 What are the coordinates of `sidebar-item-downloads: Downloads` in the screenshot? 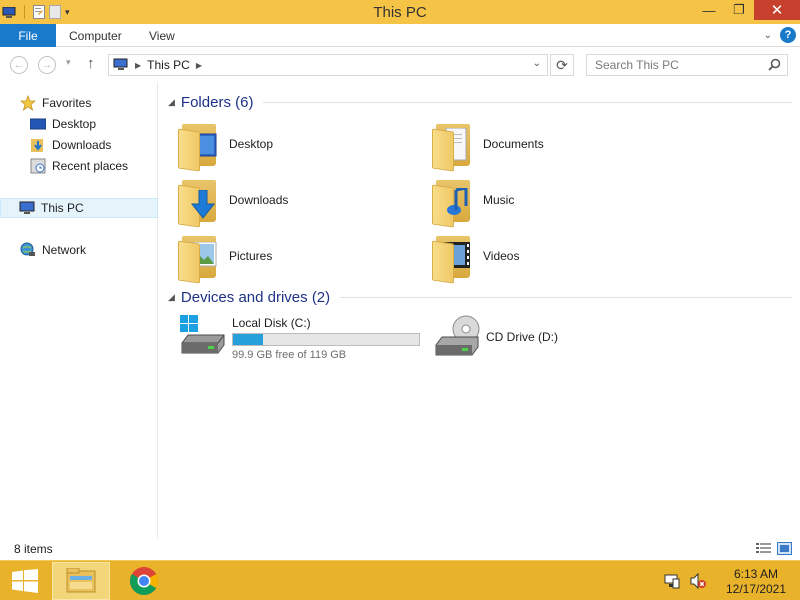 It's located at (70, 145).